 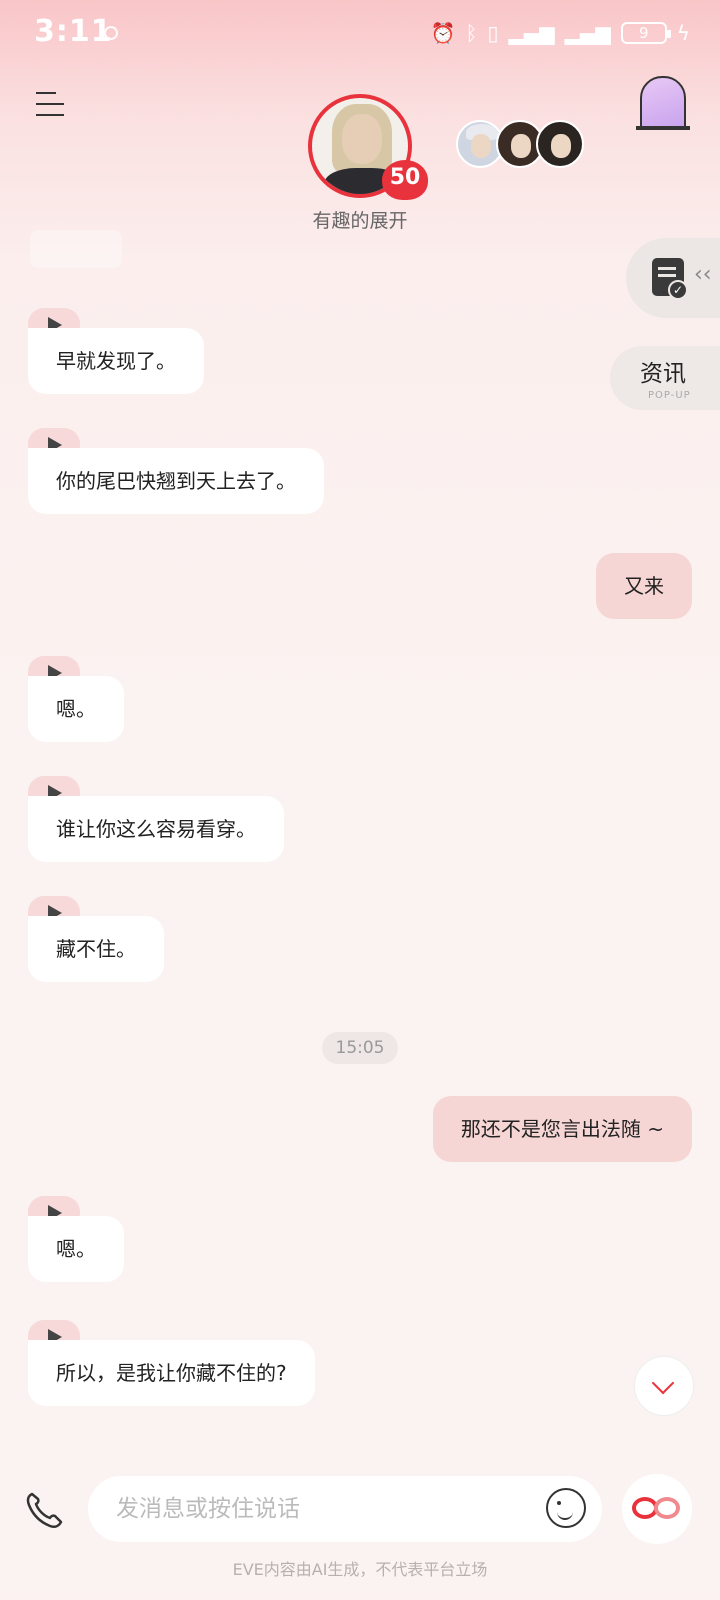 What do you see at coordinates (443, 33) in the screenshot?
I see `alarm-icon: ⏰` at bounding box center [443, 33].